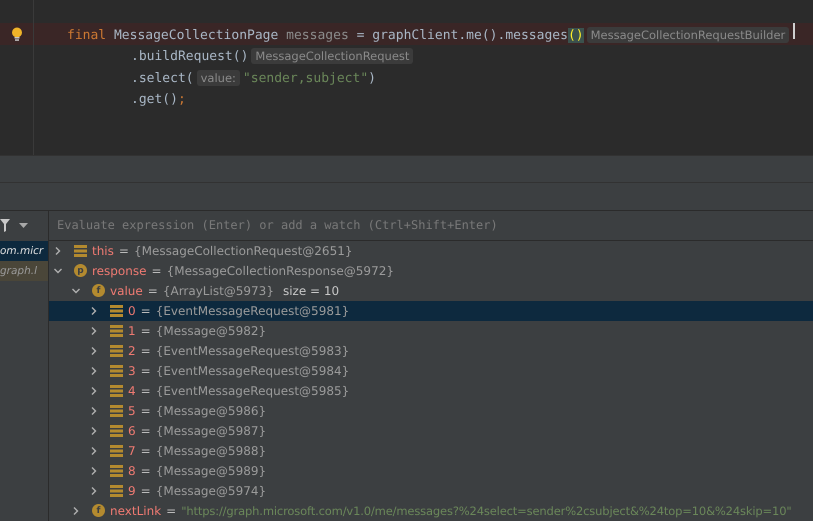 This screenshot has height=521, width=813. I want to click on variable-name: this, so click(103, 251).